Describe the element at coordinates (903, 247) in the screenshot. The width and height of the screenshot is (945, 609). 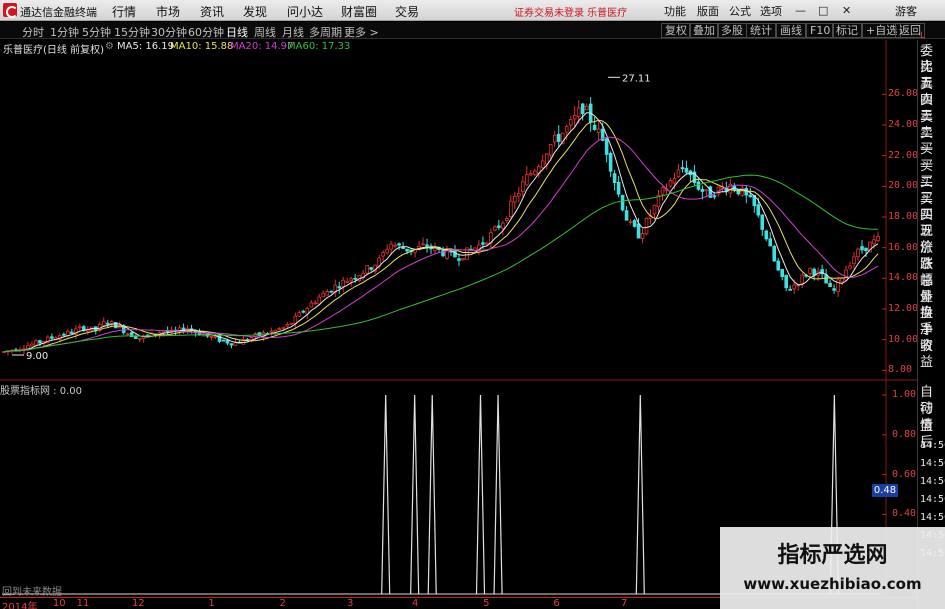
I see `price-tick-label: 16.00` at that location.